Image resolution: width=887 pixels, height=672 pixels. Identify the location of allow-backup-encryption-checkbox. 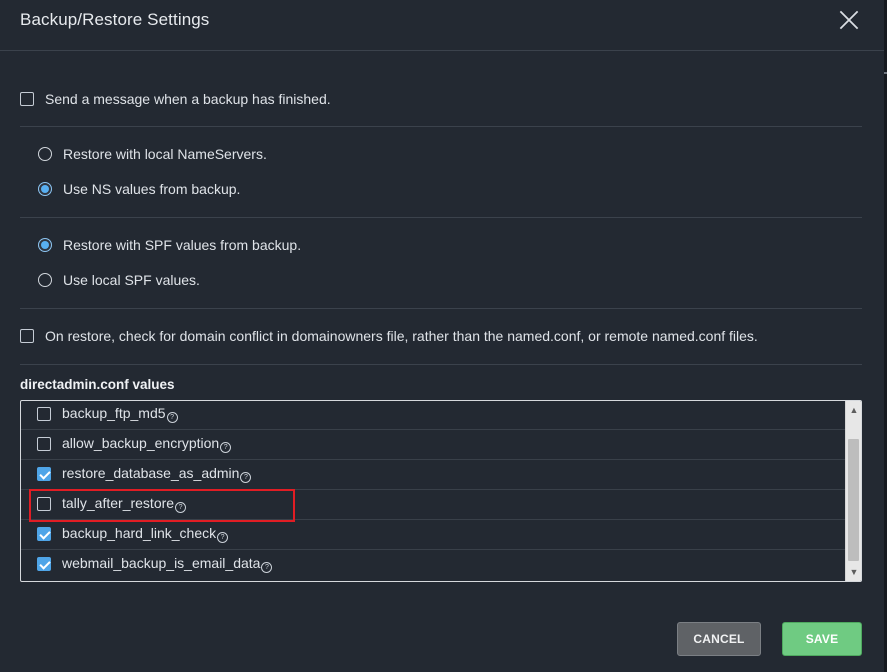
(44, 444).